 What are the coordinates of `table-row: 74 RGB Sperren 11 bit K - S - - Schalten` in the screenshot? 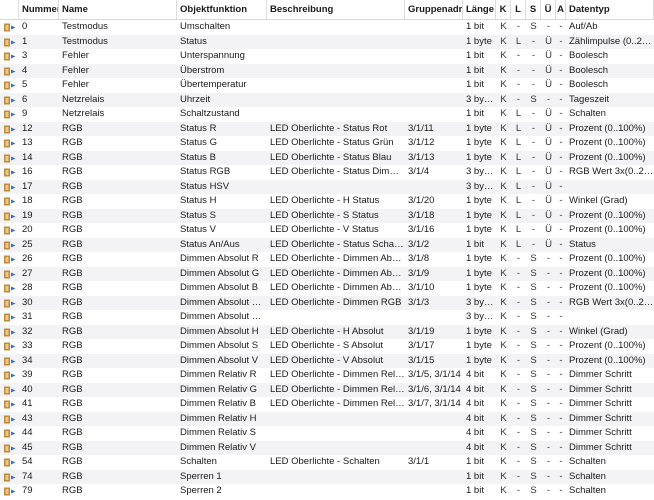 It's located at (327, 477).